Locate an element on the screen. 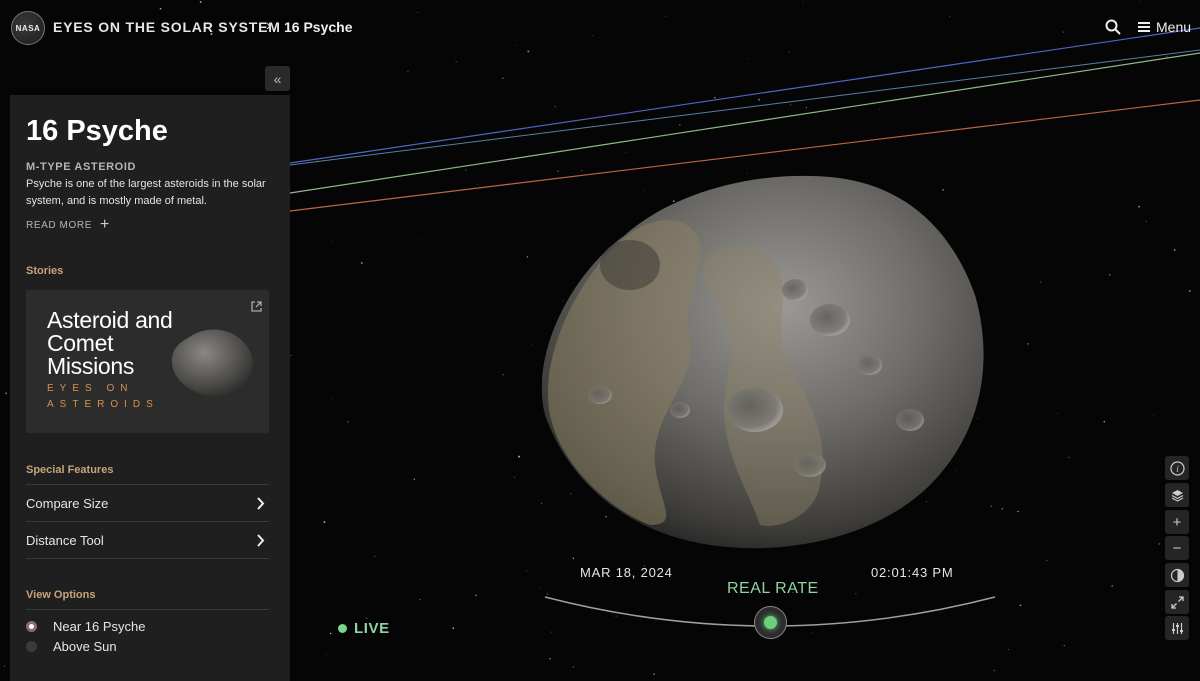 This screenshot has width=1200, height=681. breadcrumb-chevron-icon: › is located at coordinates (268, 25).